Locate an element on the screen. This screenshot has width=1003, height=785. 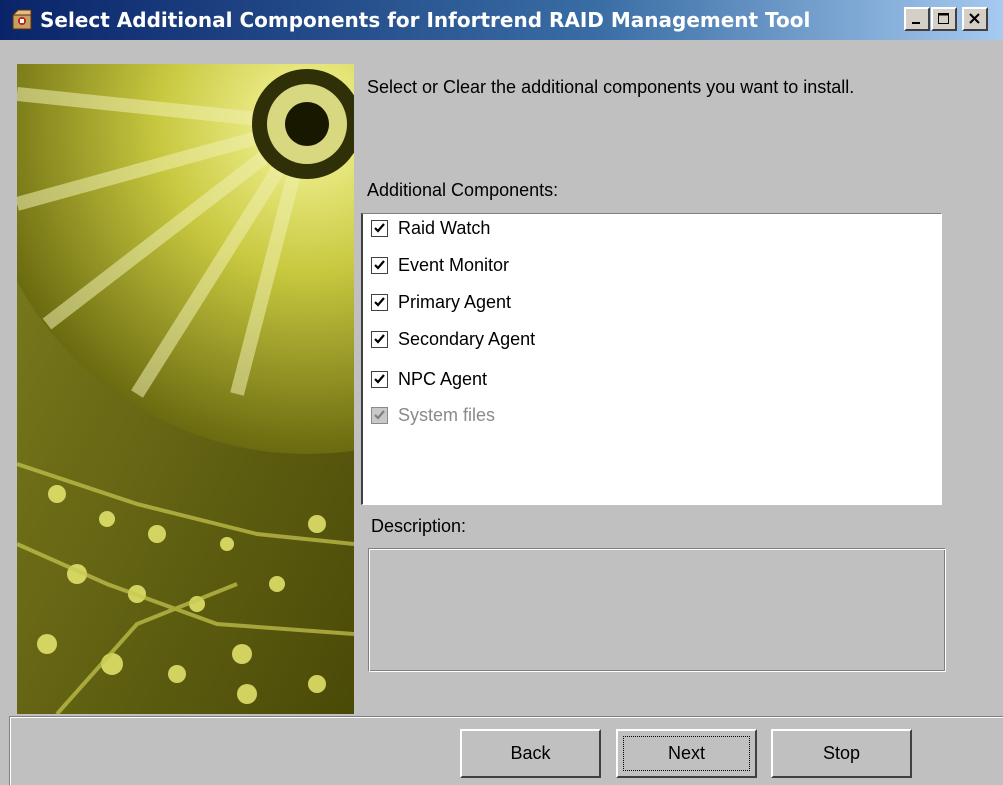
checkbox-primary-agent is located at coordinates (379, 302).